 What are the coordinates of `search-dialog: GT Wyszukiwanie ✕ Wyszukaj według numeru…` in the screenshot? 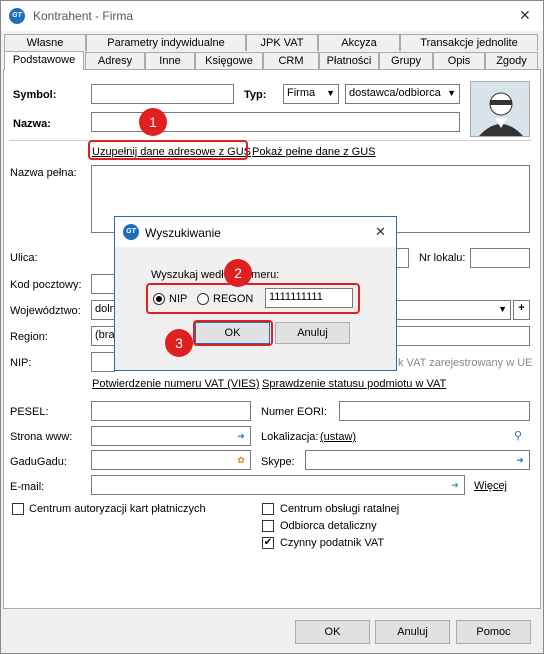 It's located at (255, 293).